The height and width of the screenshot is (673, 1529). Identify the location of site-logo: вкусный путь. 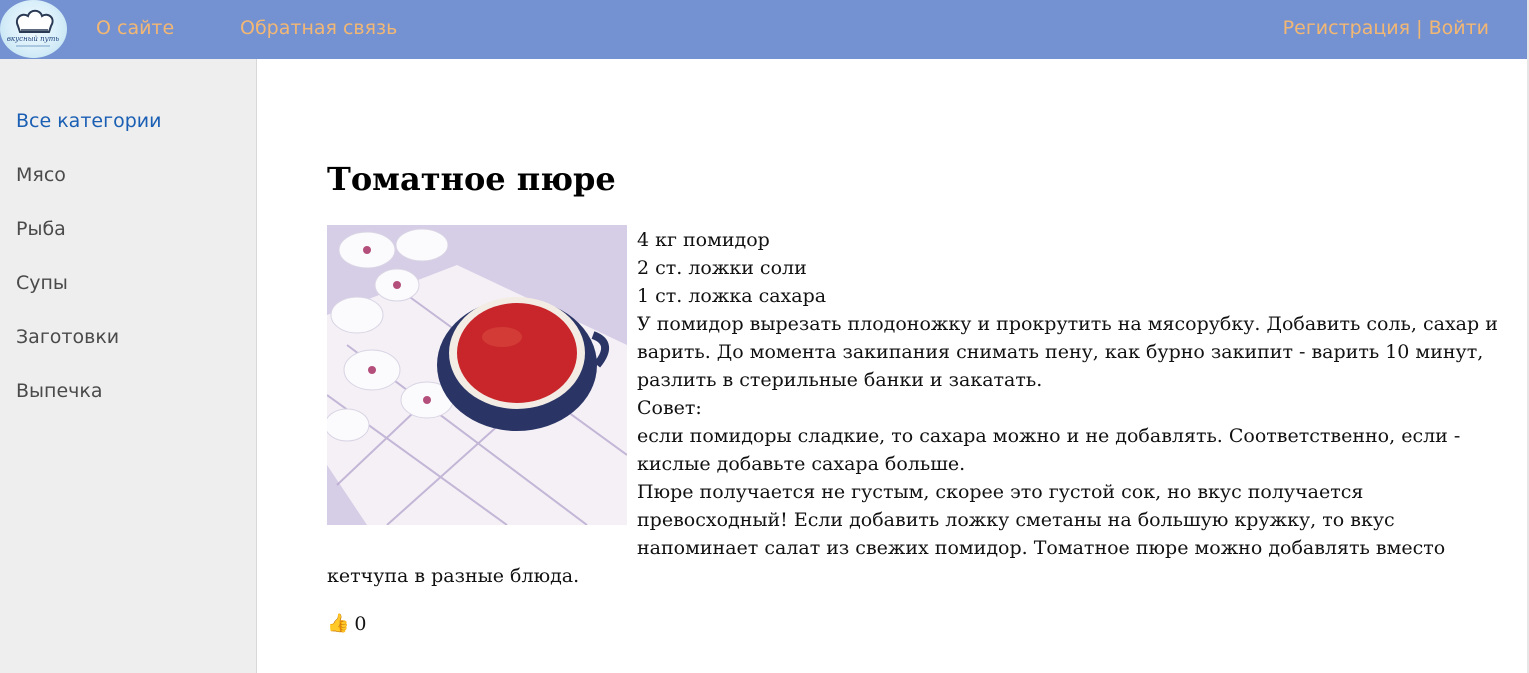
(33, 29).